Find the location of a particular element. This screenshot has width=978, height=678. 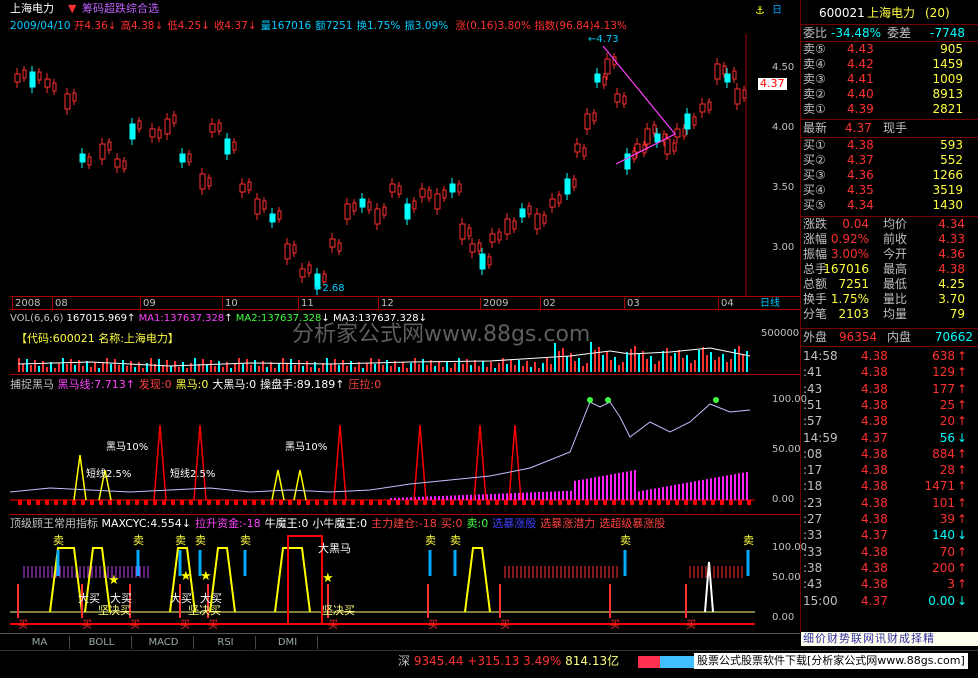

bid-row: 买② 4.37 552 is located at coordinates (889, 160).